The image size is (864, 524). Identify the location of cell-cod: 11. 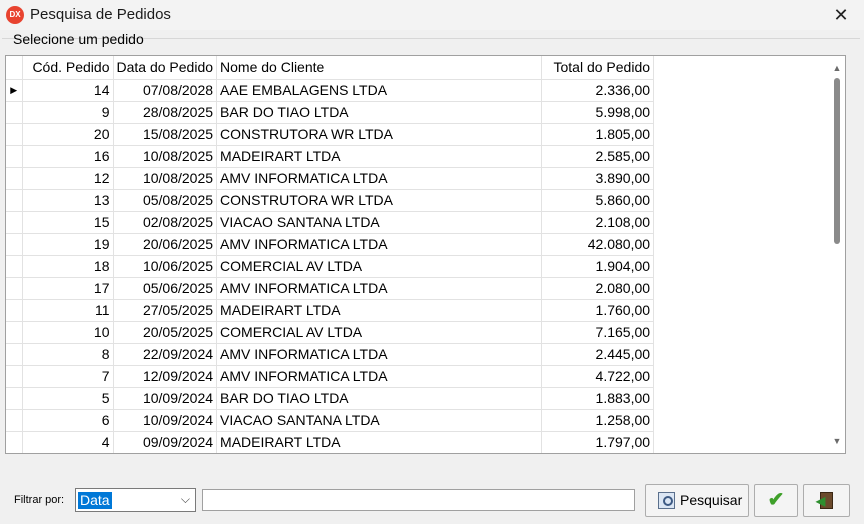
(68, 310).